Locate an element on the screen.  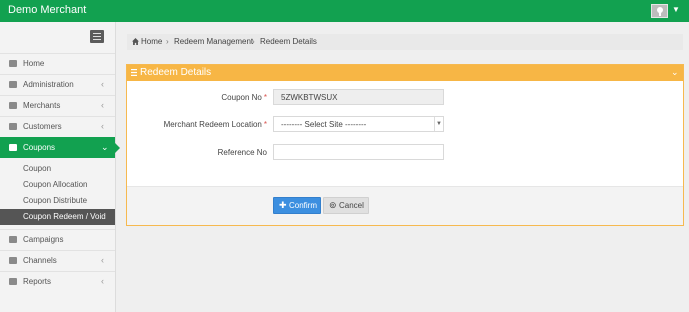
location-label: Merchant Redeem Location * is located at coordinates (197, 124).